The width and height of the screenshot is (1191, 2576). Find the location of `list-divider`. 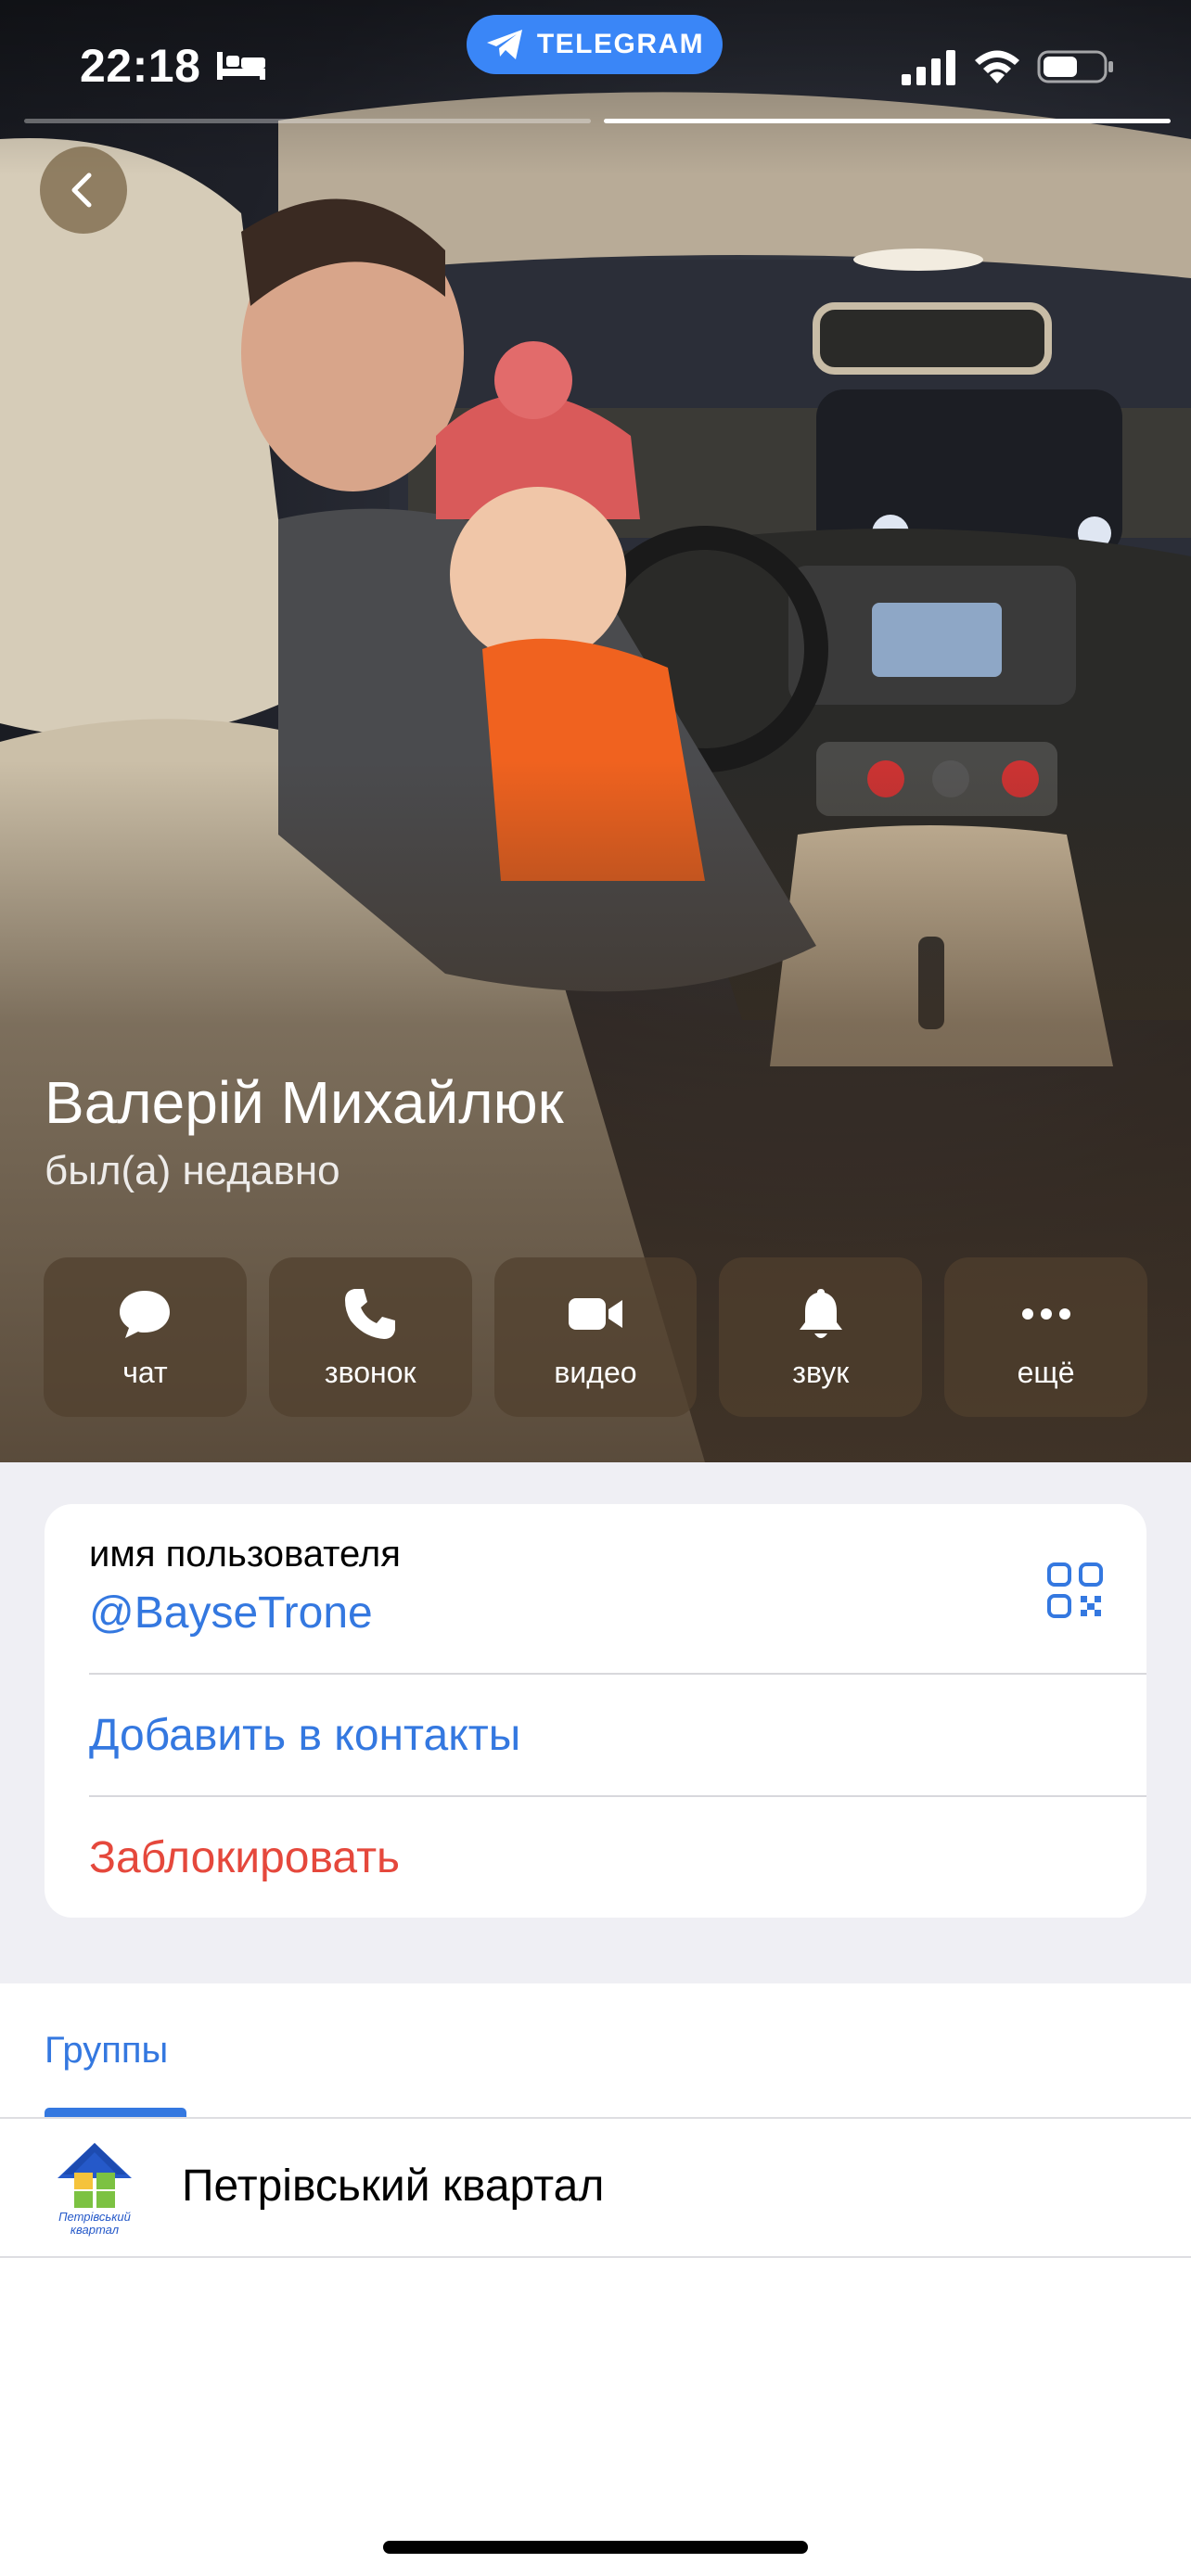

list-divider is located at coordinates (595, 2257).